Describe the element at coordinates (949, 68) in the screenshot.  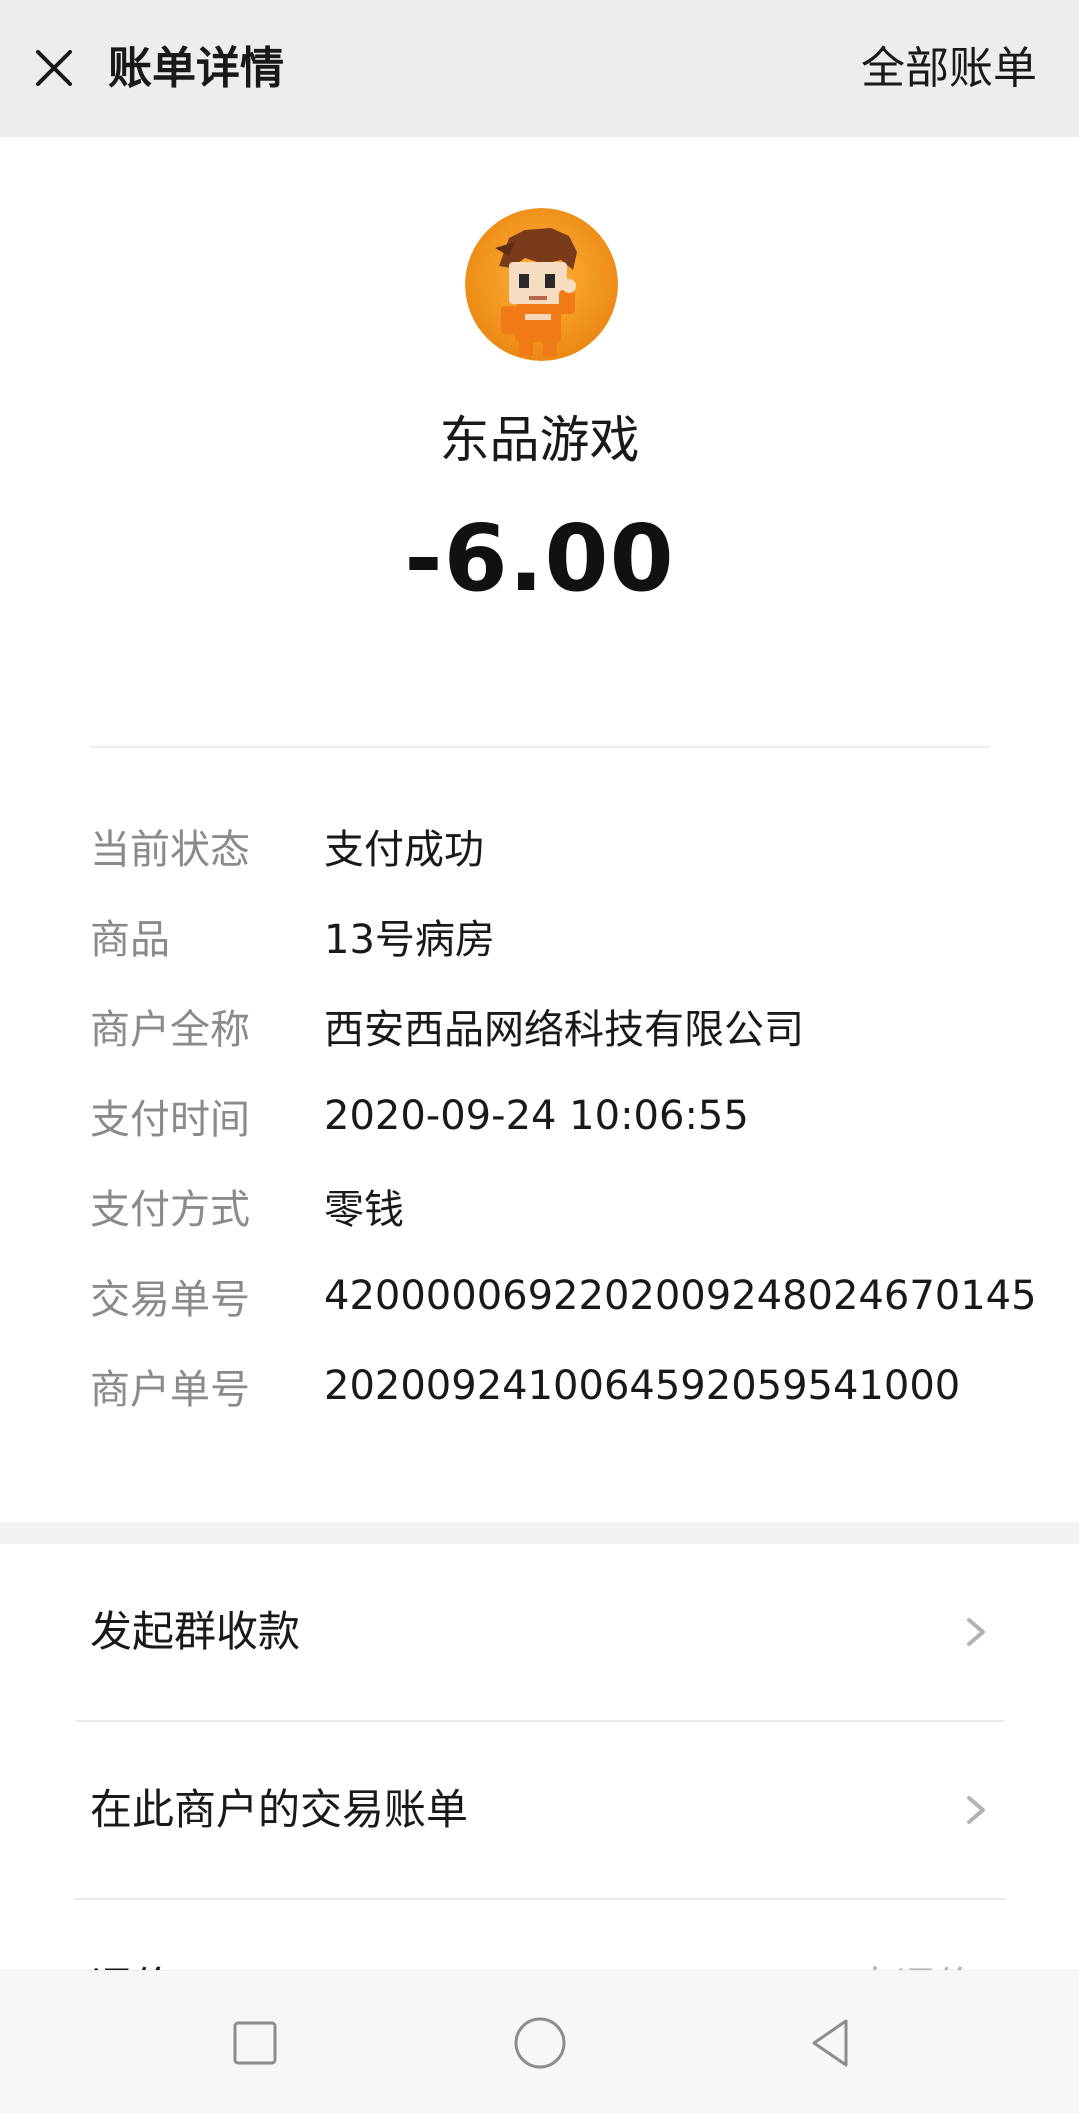
I see `all-bills-link: 全部账单` at that location.